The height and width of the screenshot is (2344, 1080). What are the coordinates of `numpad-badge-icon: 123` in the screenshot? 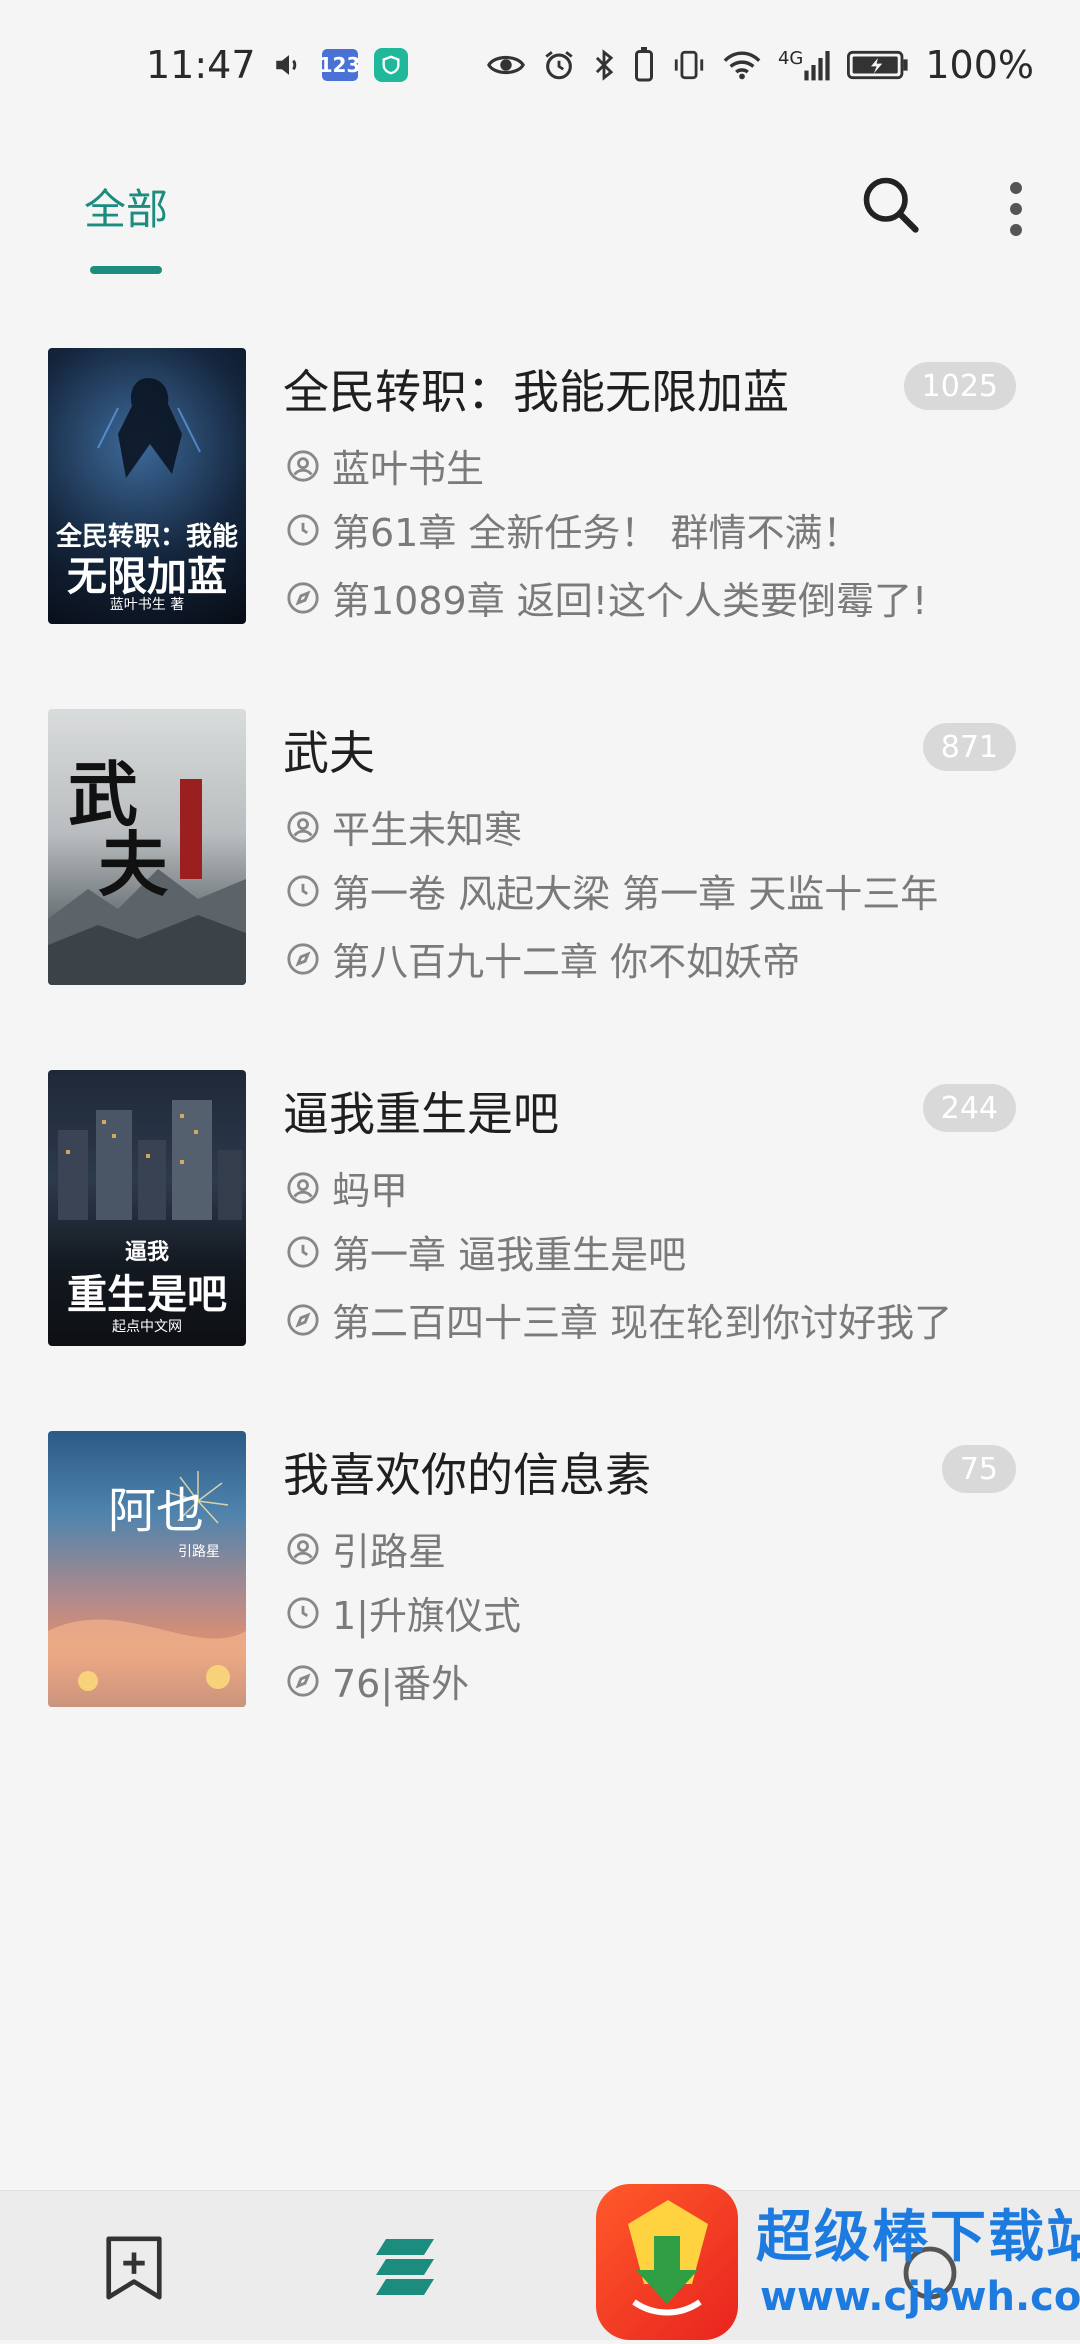 It's located at (339, 65).